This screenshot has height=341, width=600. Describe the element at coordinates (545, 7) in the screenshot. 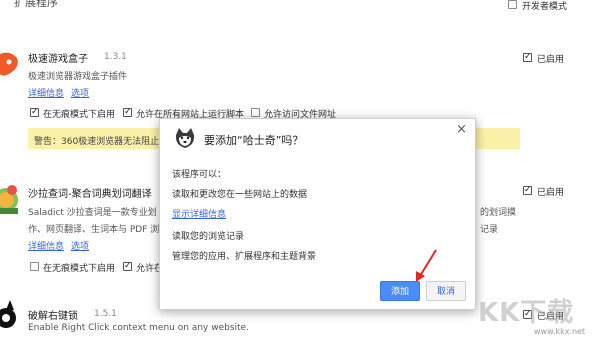

I see `developer-mode-label: 开发者模式` at that location.